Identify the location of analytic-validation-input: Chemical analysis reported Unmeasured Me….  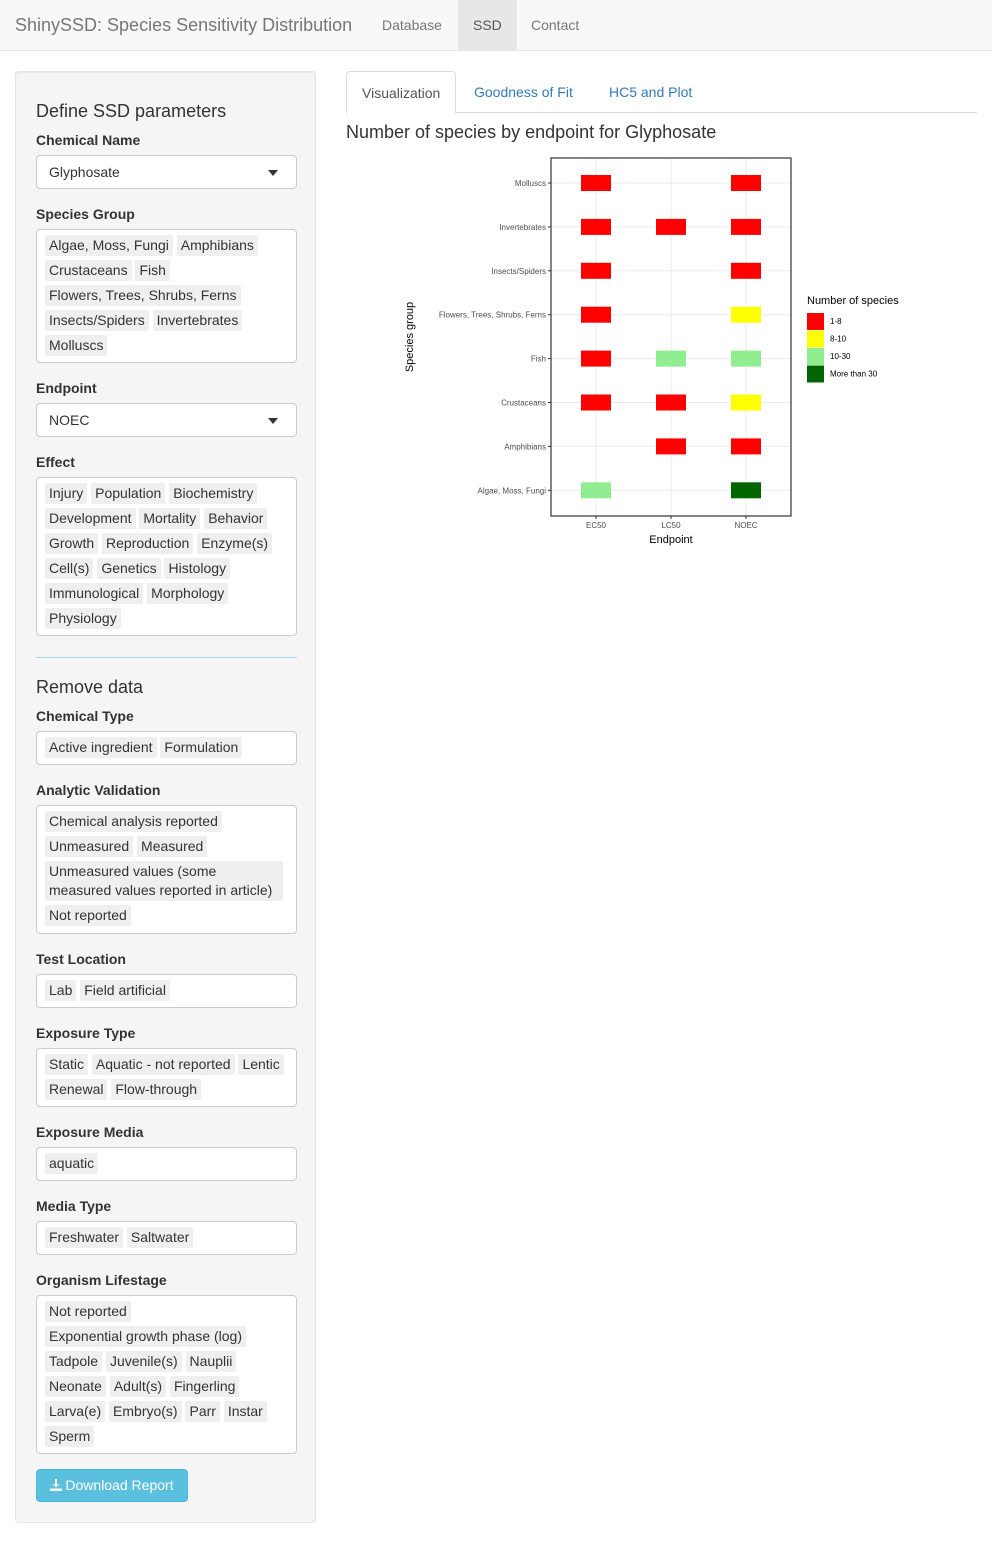
(166, 869).